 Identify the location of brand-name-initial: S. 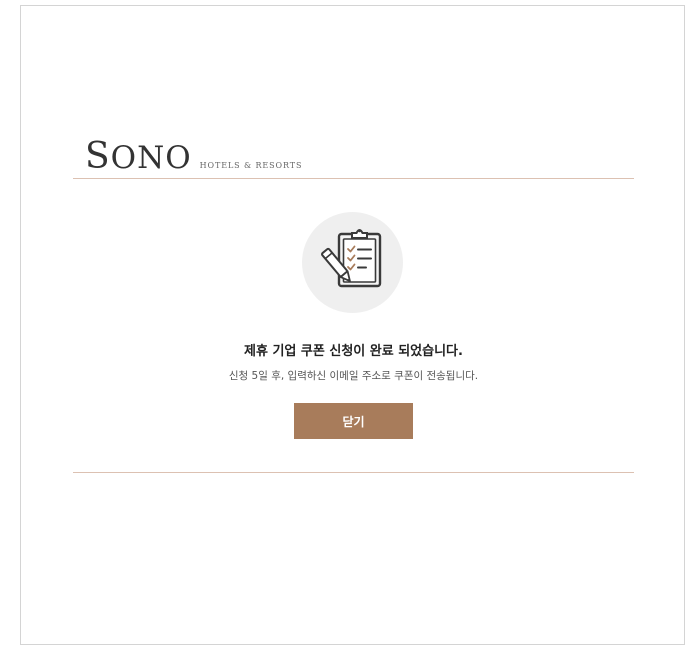
(98, 156).